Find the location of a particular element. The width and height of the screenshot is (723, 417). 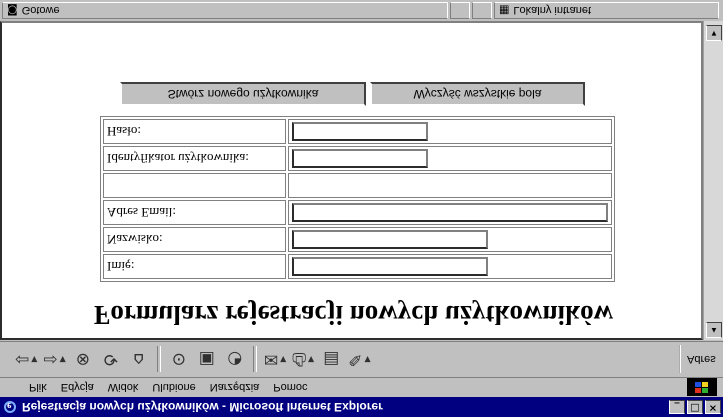

form-row-spacer is located at coordinates (357, 185).